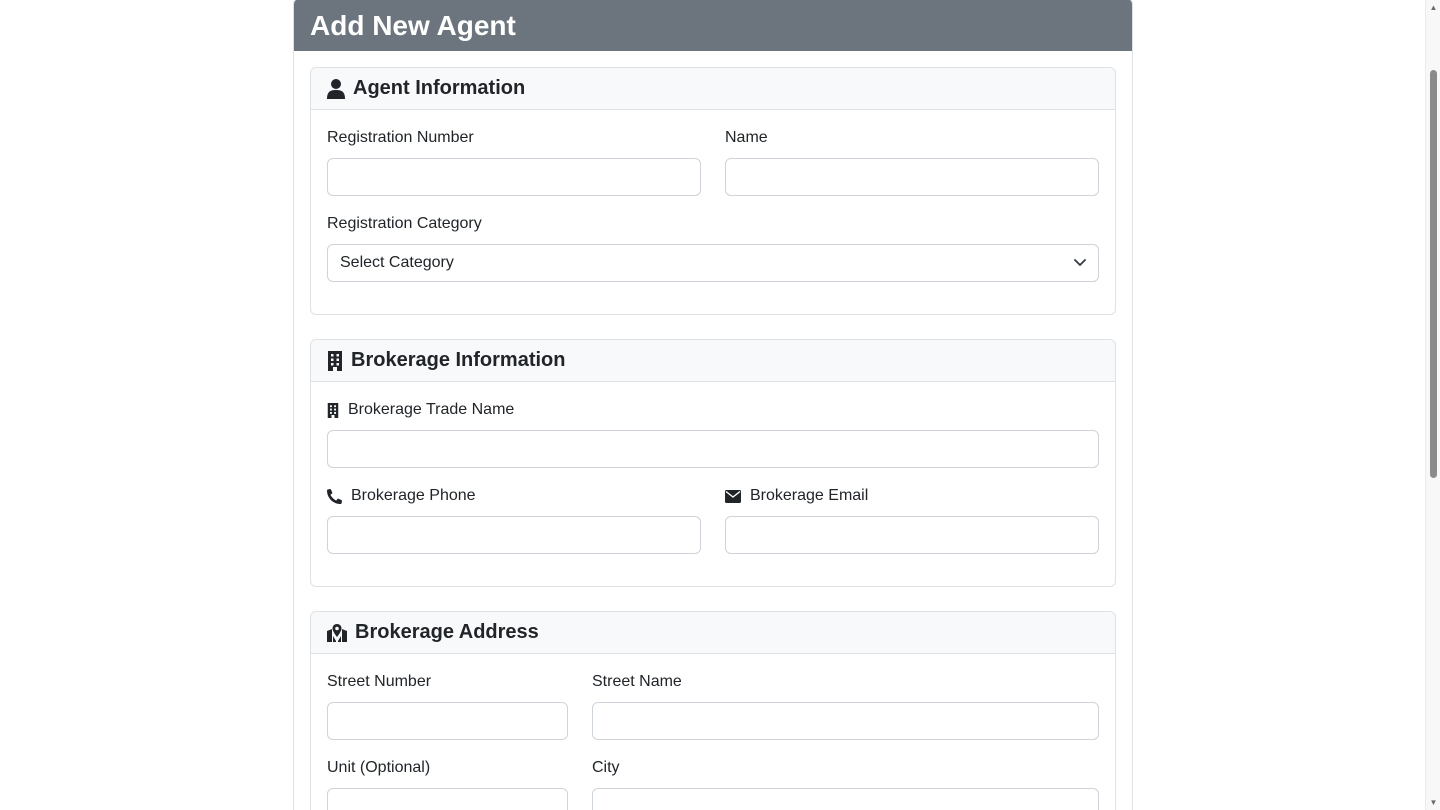 This screenshot has width=1440, height=810. Describe the element at coordinates (400, 137) in the screenshot. I see `registration-number-label: Registration Number` at that location.